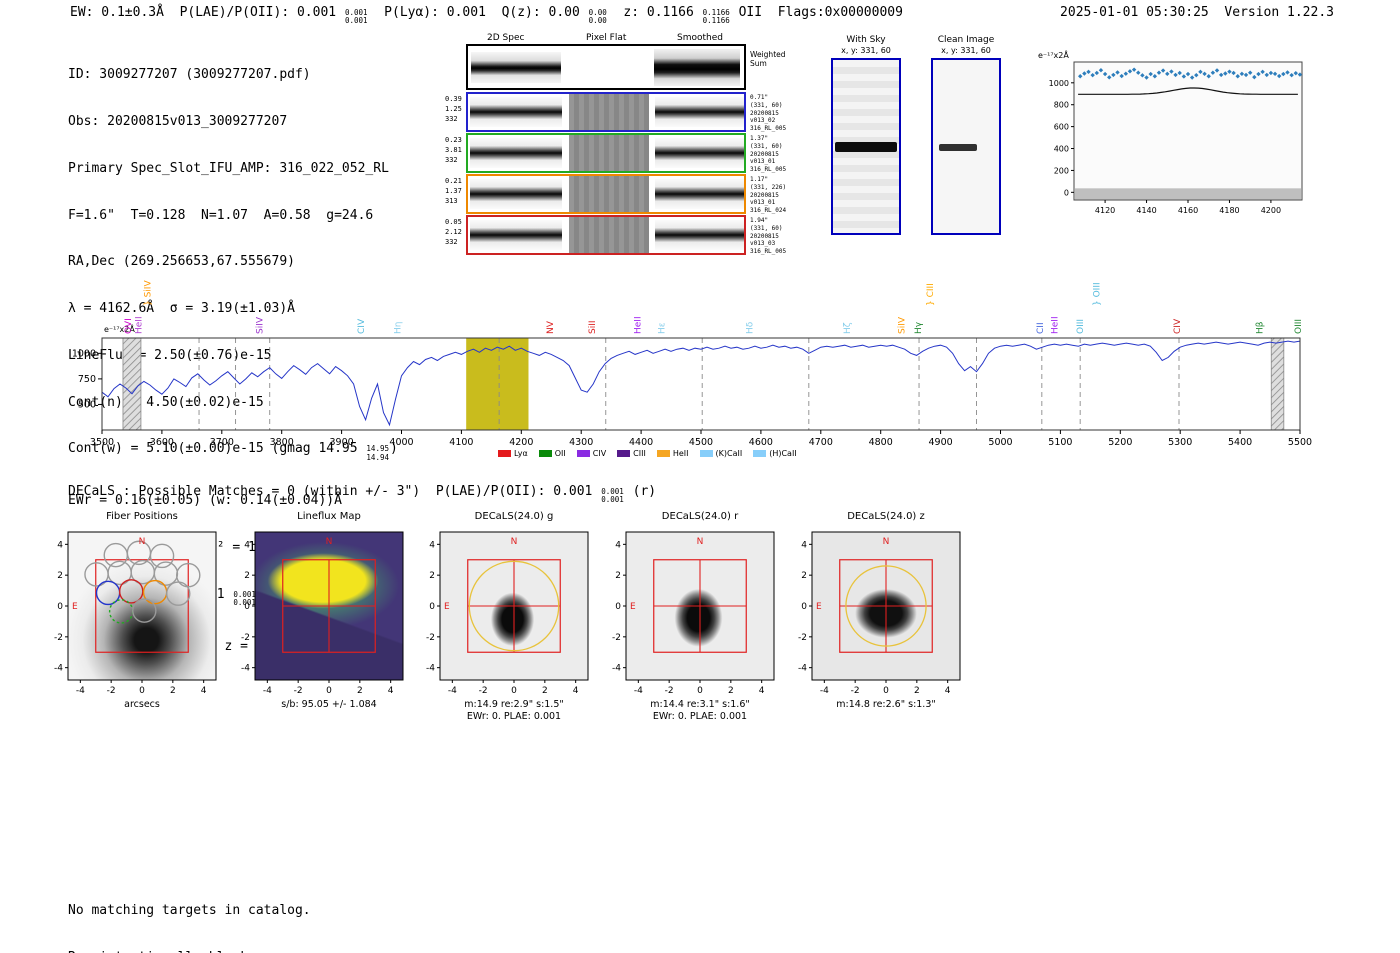  Describe the element at coordinates (606, 67) in the screenshot. I see `weighted-sum-box` at that location.